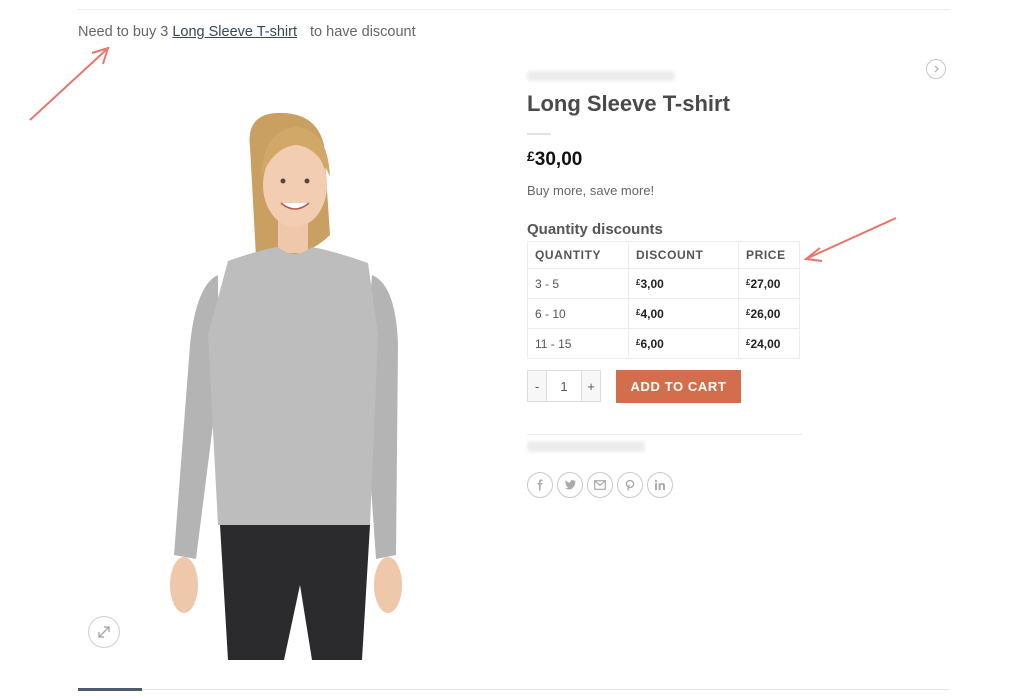  I want to click on short-description: Buy more, save more!, so click(591, 190).